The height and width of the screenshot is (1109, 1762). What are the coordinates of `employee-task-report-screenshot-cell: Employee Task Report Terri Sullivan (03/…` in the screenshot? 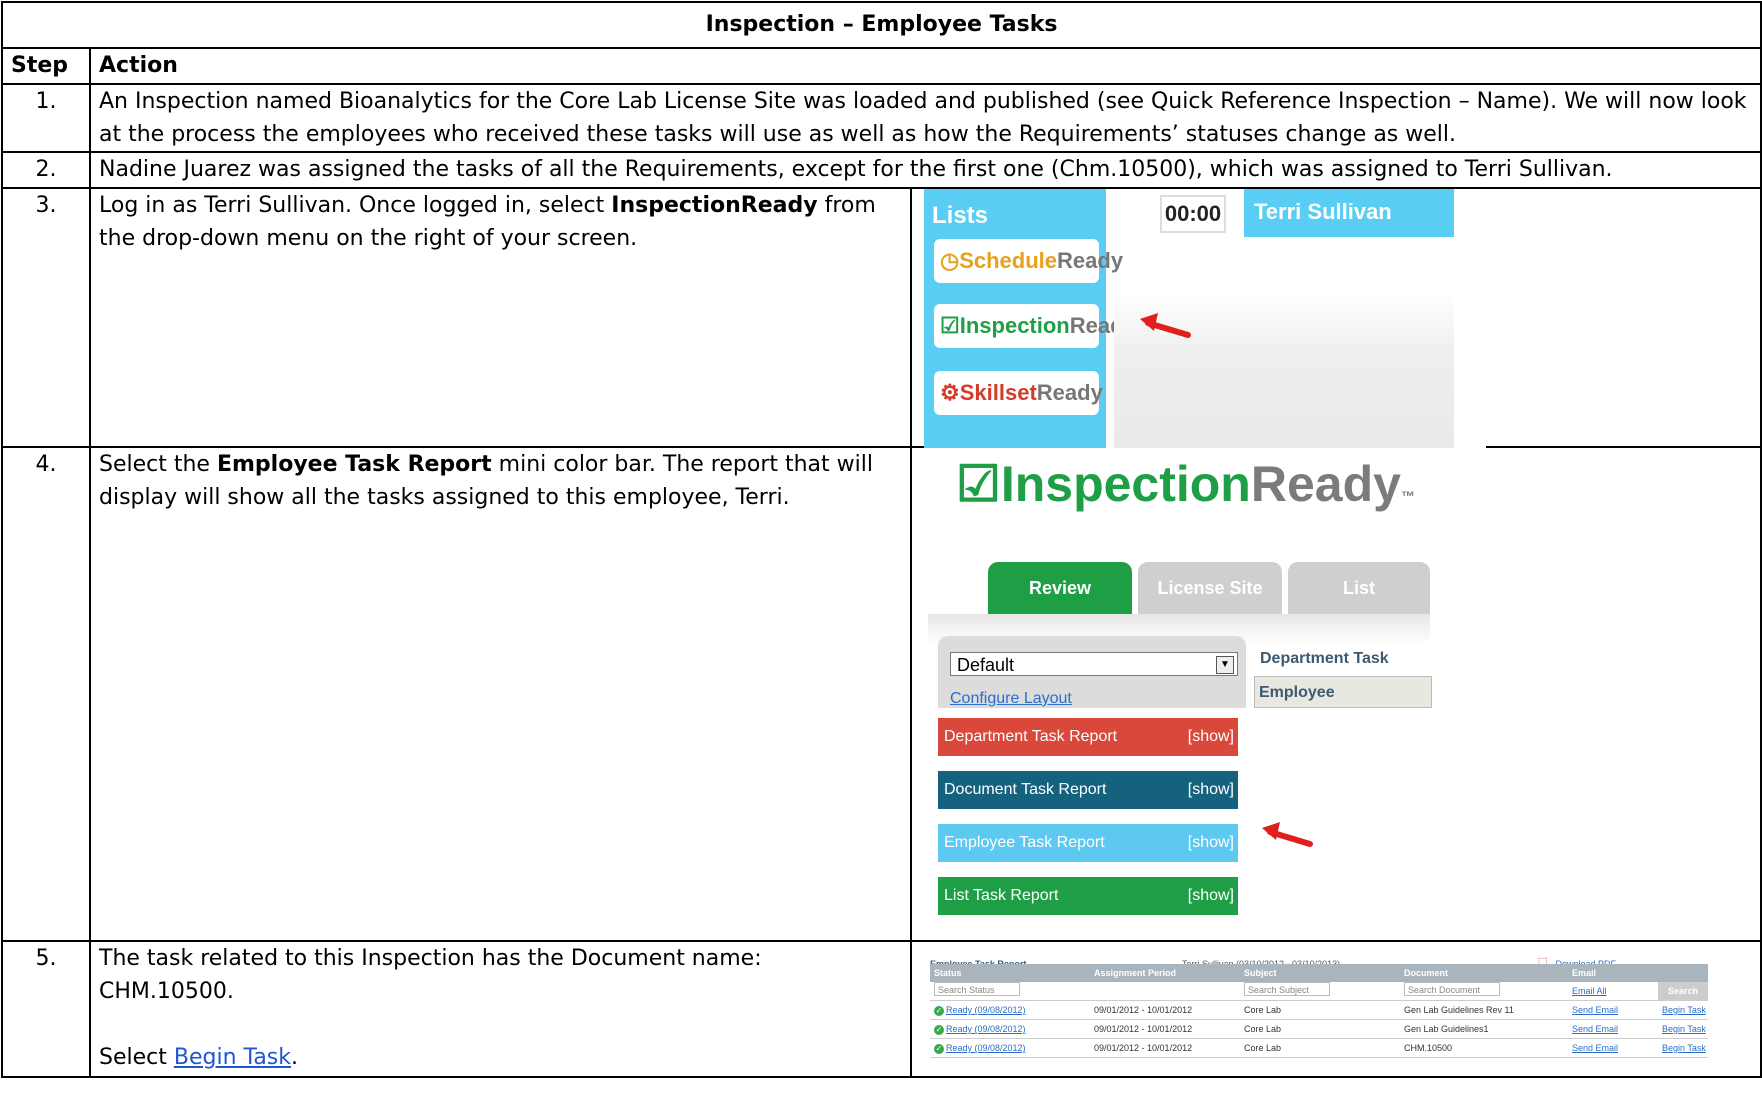 It's located at (1335, 1009).